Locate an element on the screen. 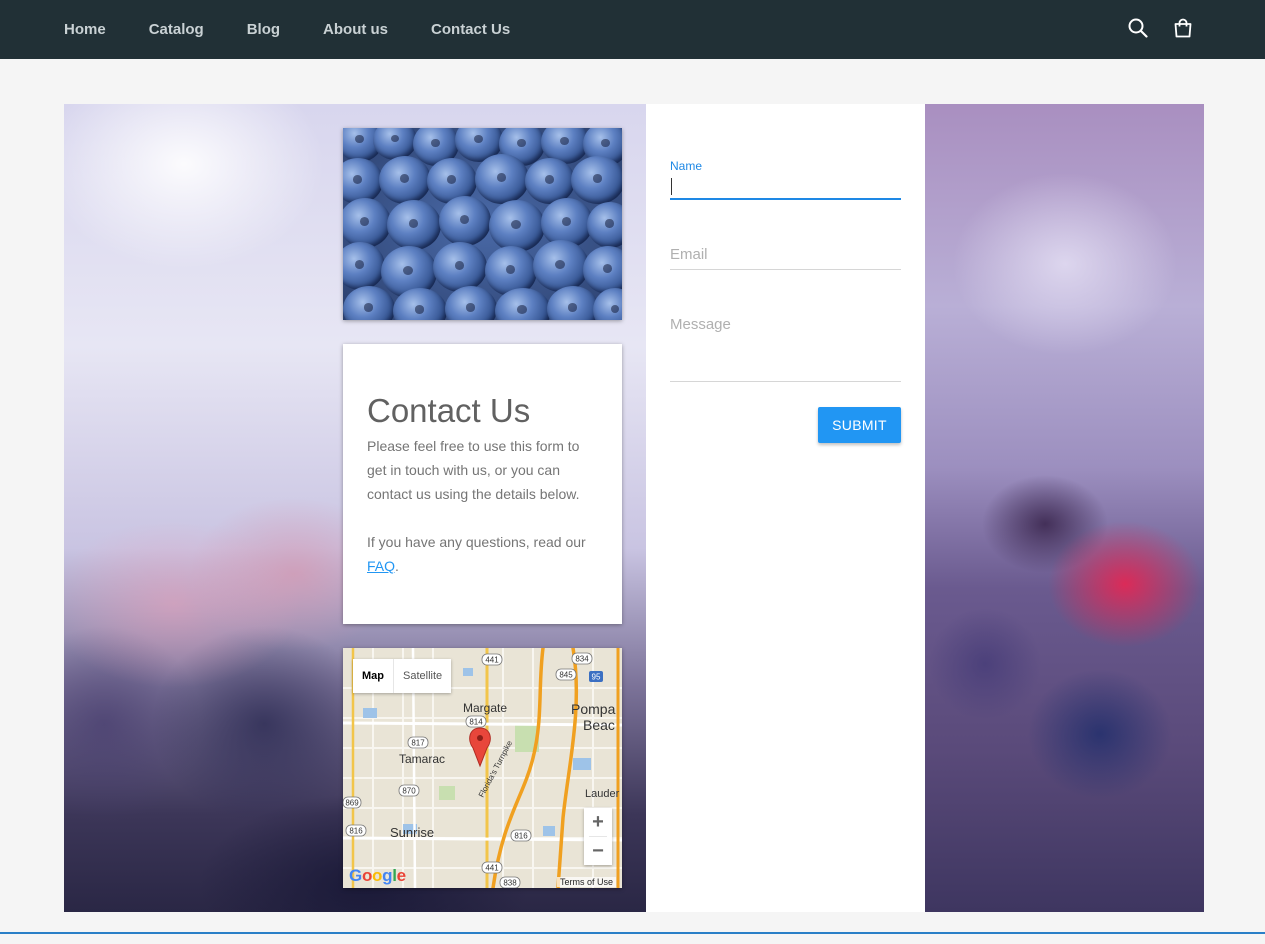 Image resolution: width=1265 pixels, height=944 pixels. road-label: 845 is located at coordinates (566, 675).